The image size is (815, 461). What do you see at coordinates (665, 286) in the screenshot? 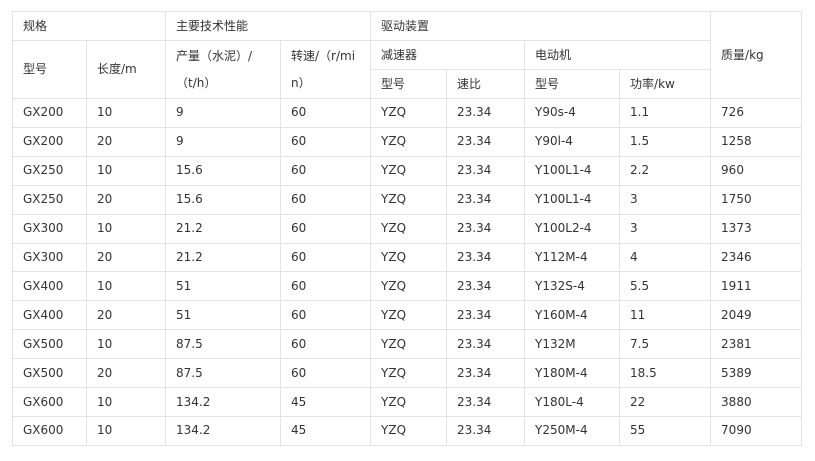
I see `cell-motor-power: 5.5` at bounding box center [665, 286].